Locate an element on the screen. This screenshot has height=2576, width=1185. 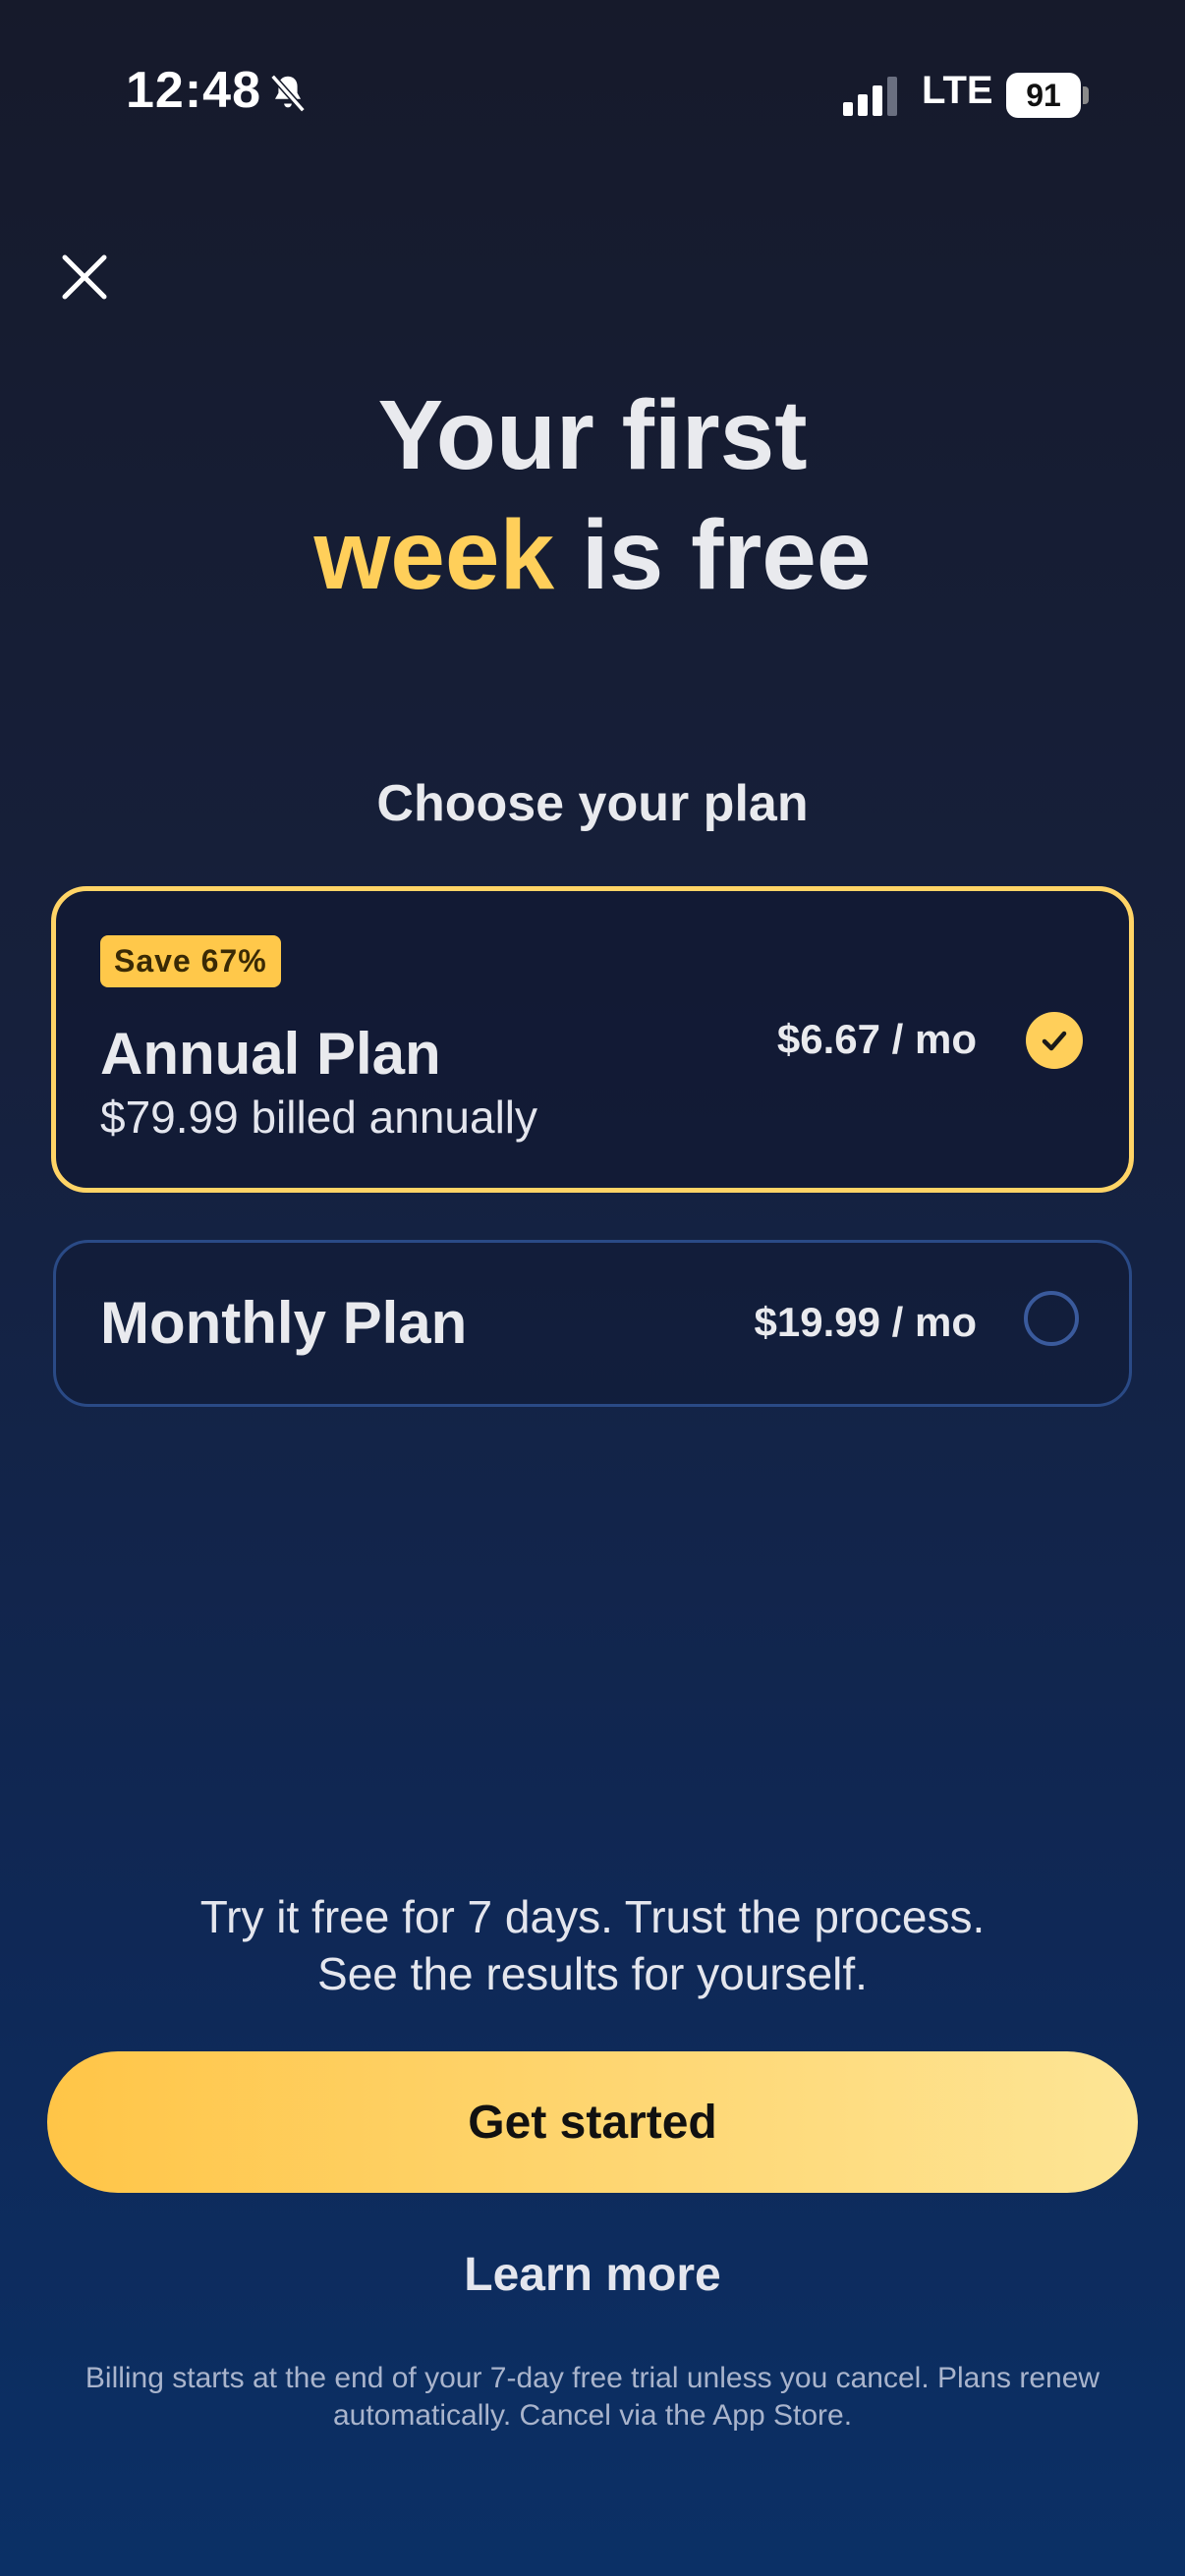
get-started-label: Get started is located at coordinates (592, 2122).